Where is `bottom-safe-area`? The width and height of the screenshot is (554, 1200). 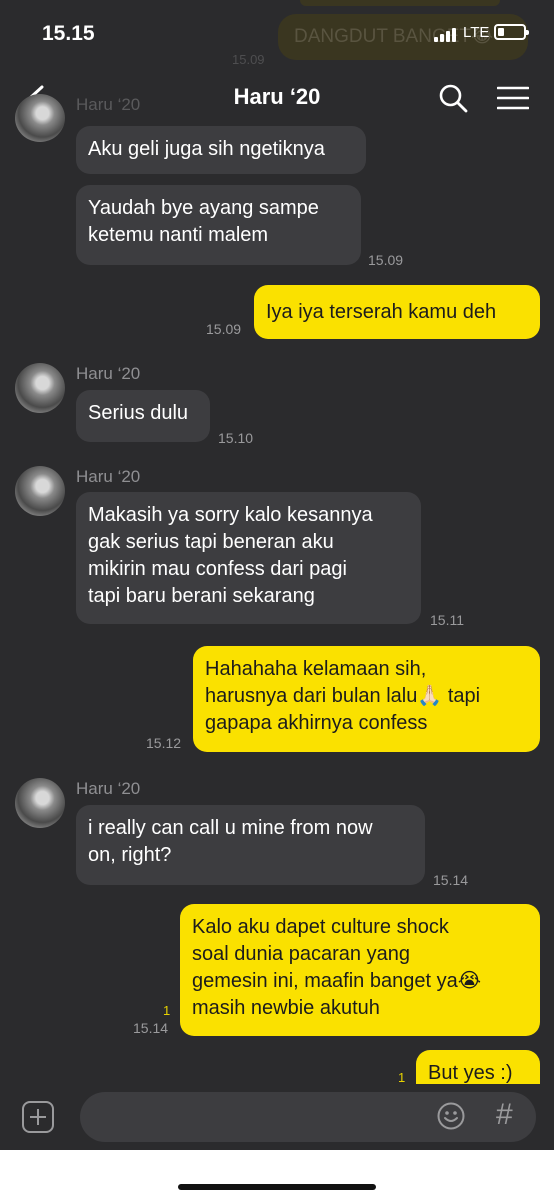
bottom-safe-area is located at coordinates (277, 1175).